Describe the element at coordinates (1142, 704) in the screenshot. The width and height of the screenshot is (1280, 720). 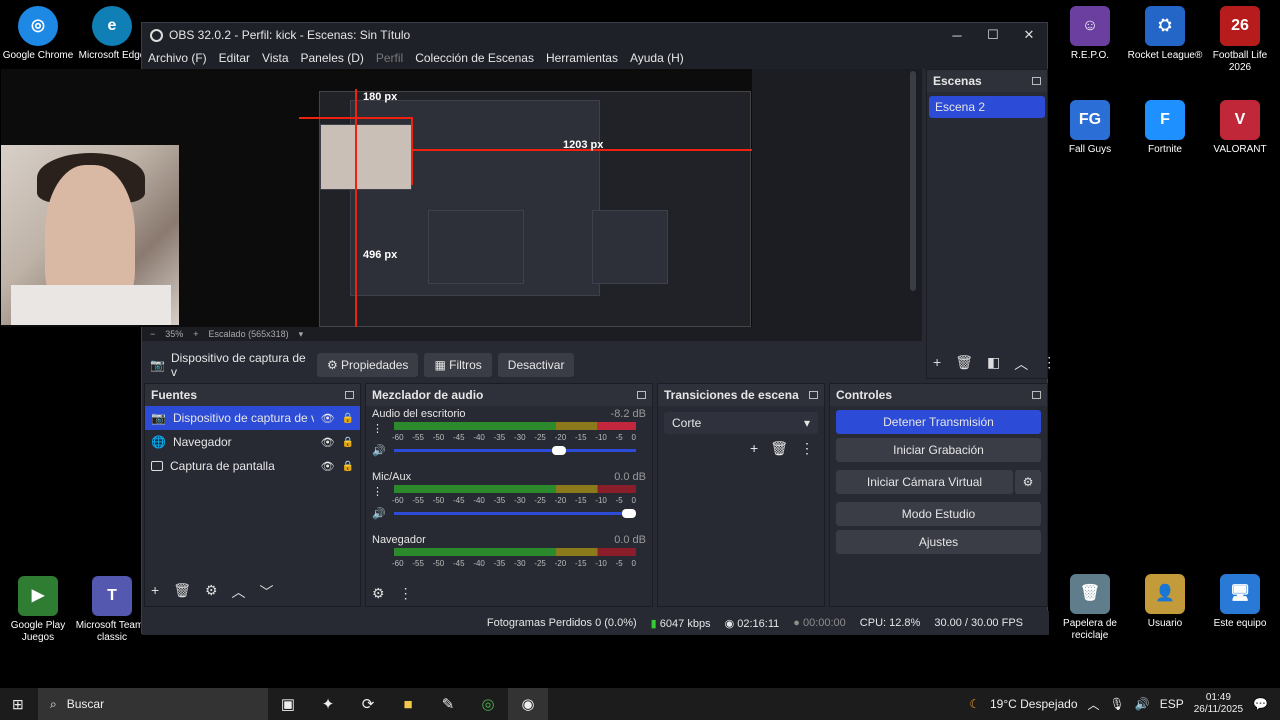
I see `volume-icon: 🔊` at that location.